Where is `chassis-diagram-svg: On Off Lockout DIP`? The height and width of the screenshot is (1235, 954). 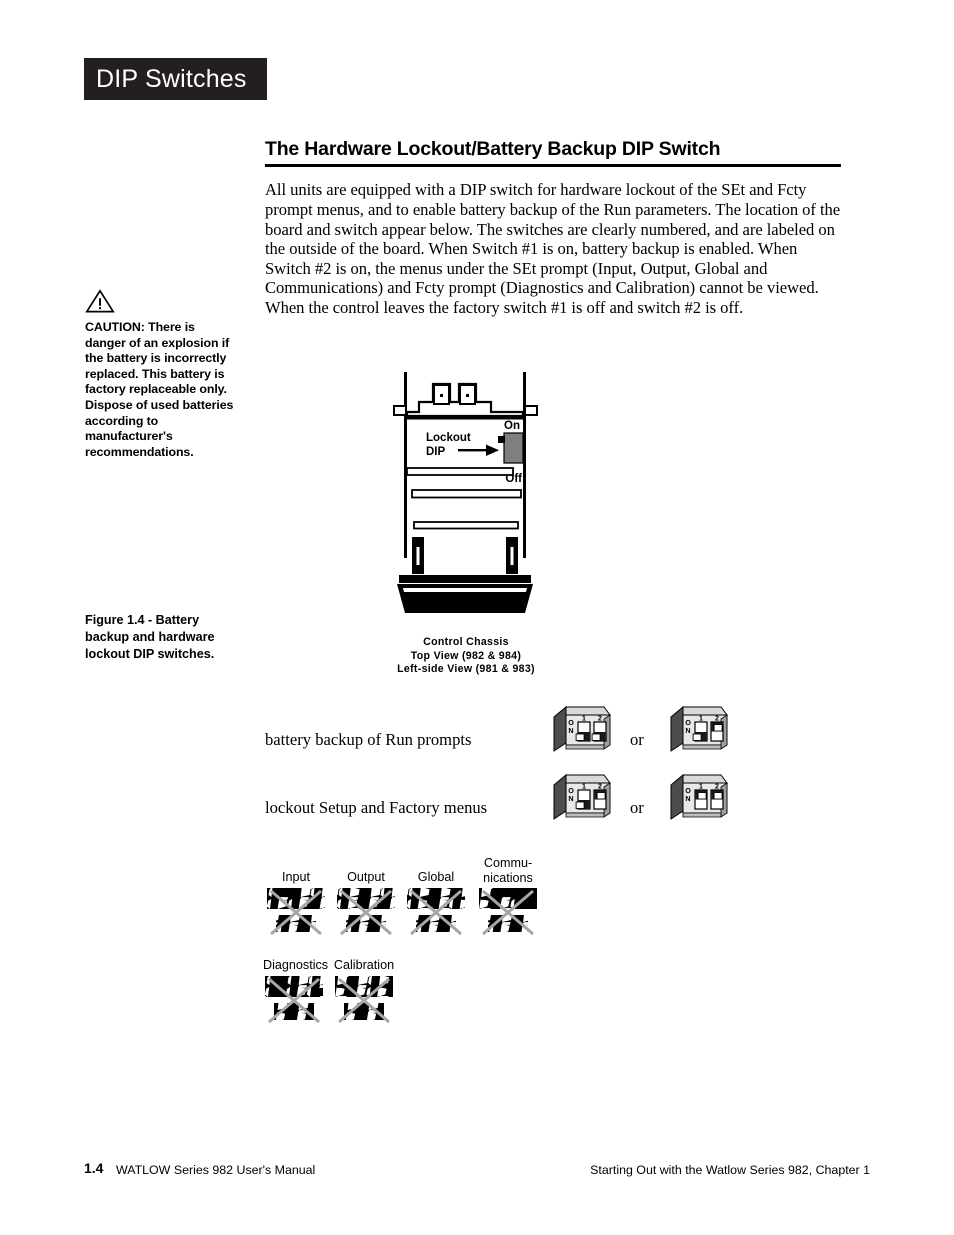 chassis-diagram-svg: On Off Lockout DIP is located at coordinates (465, 492).